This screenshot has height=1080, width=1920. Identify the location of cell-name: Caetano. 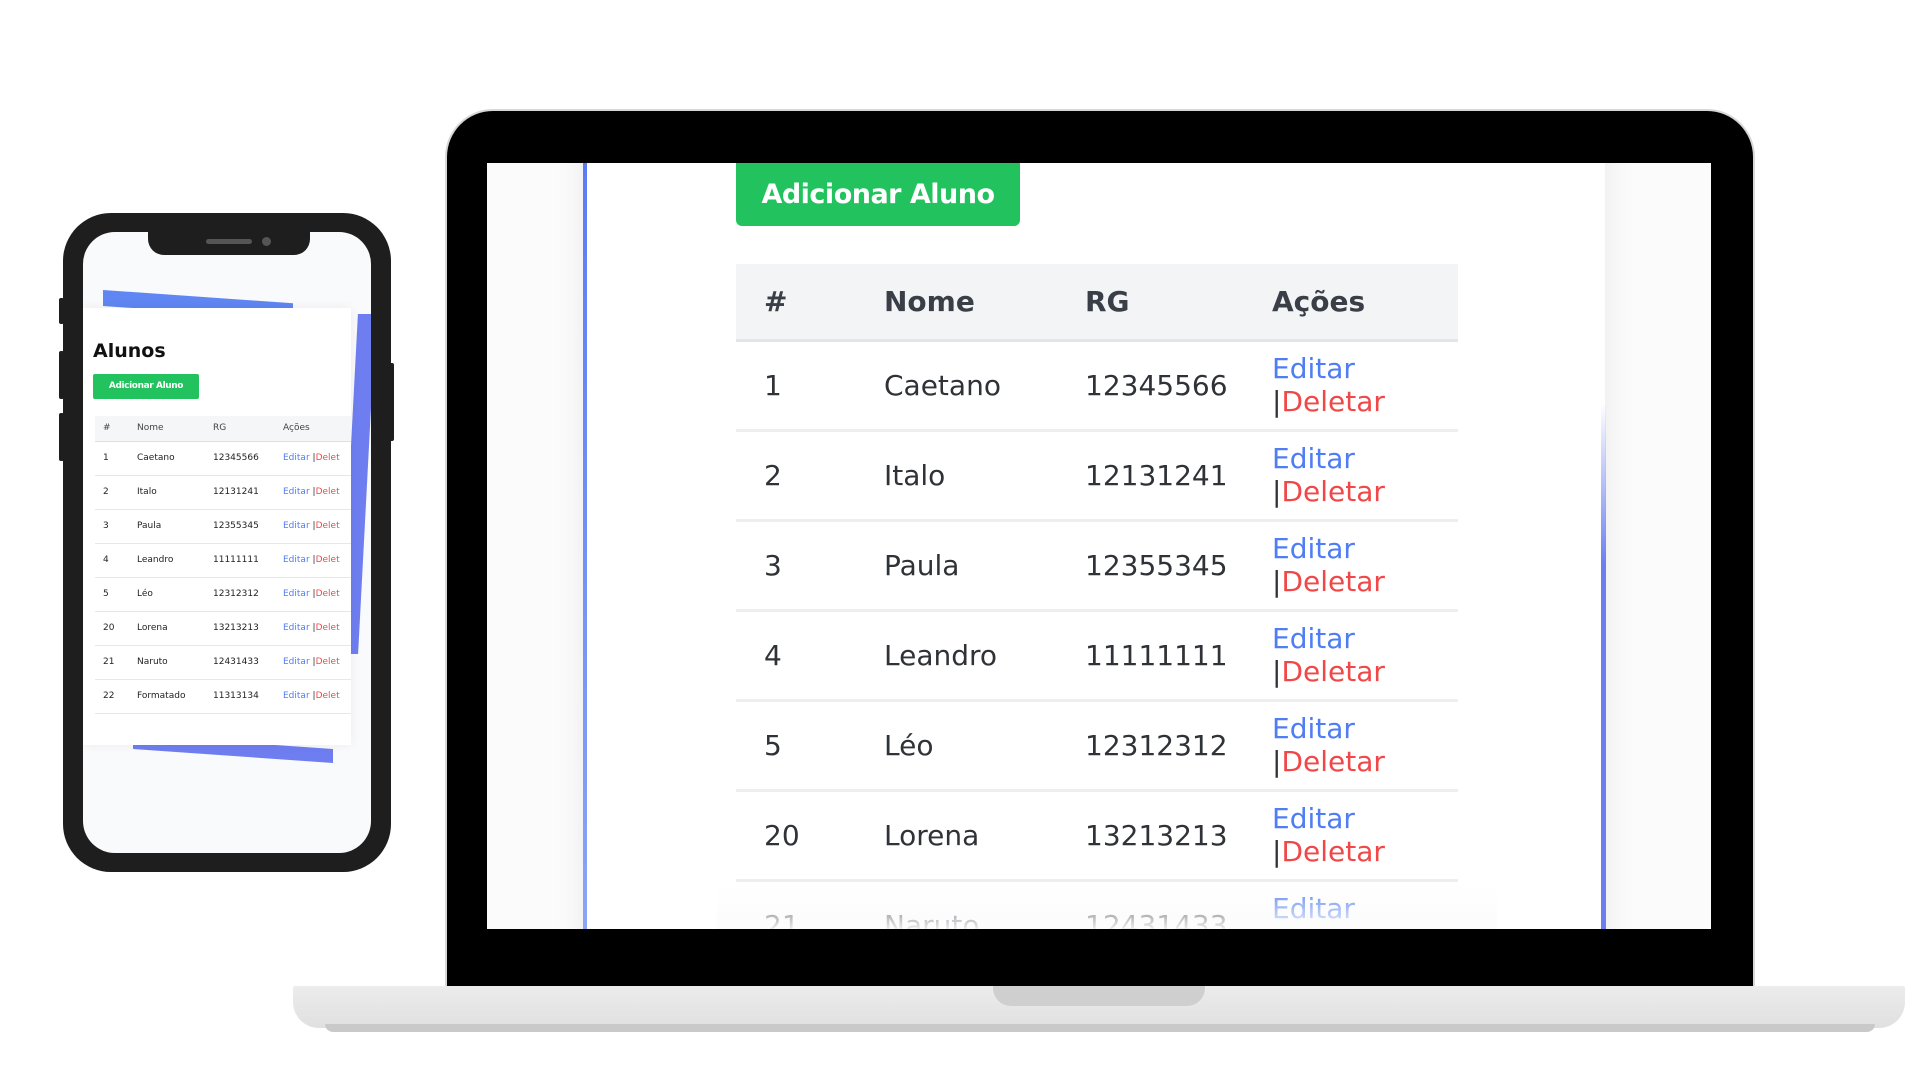
(956, 386).